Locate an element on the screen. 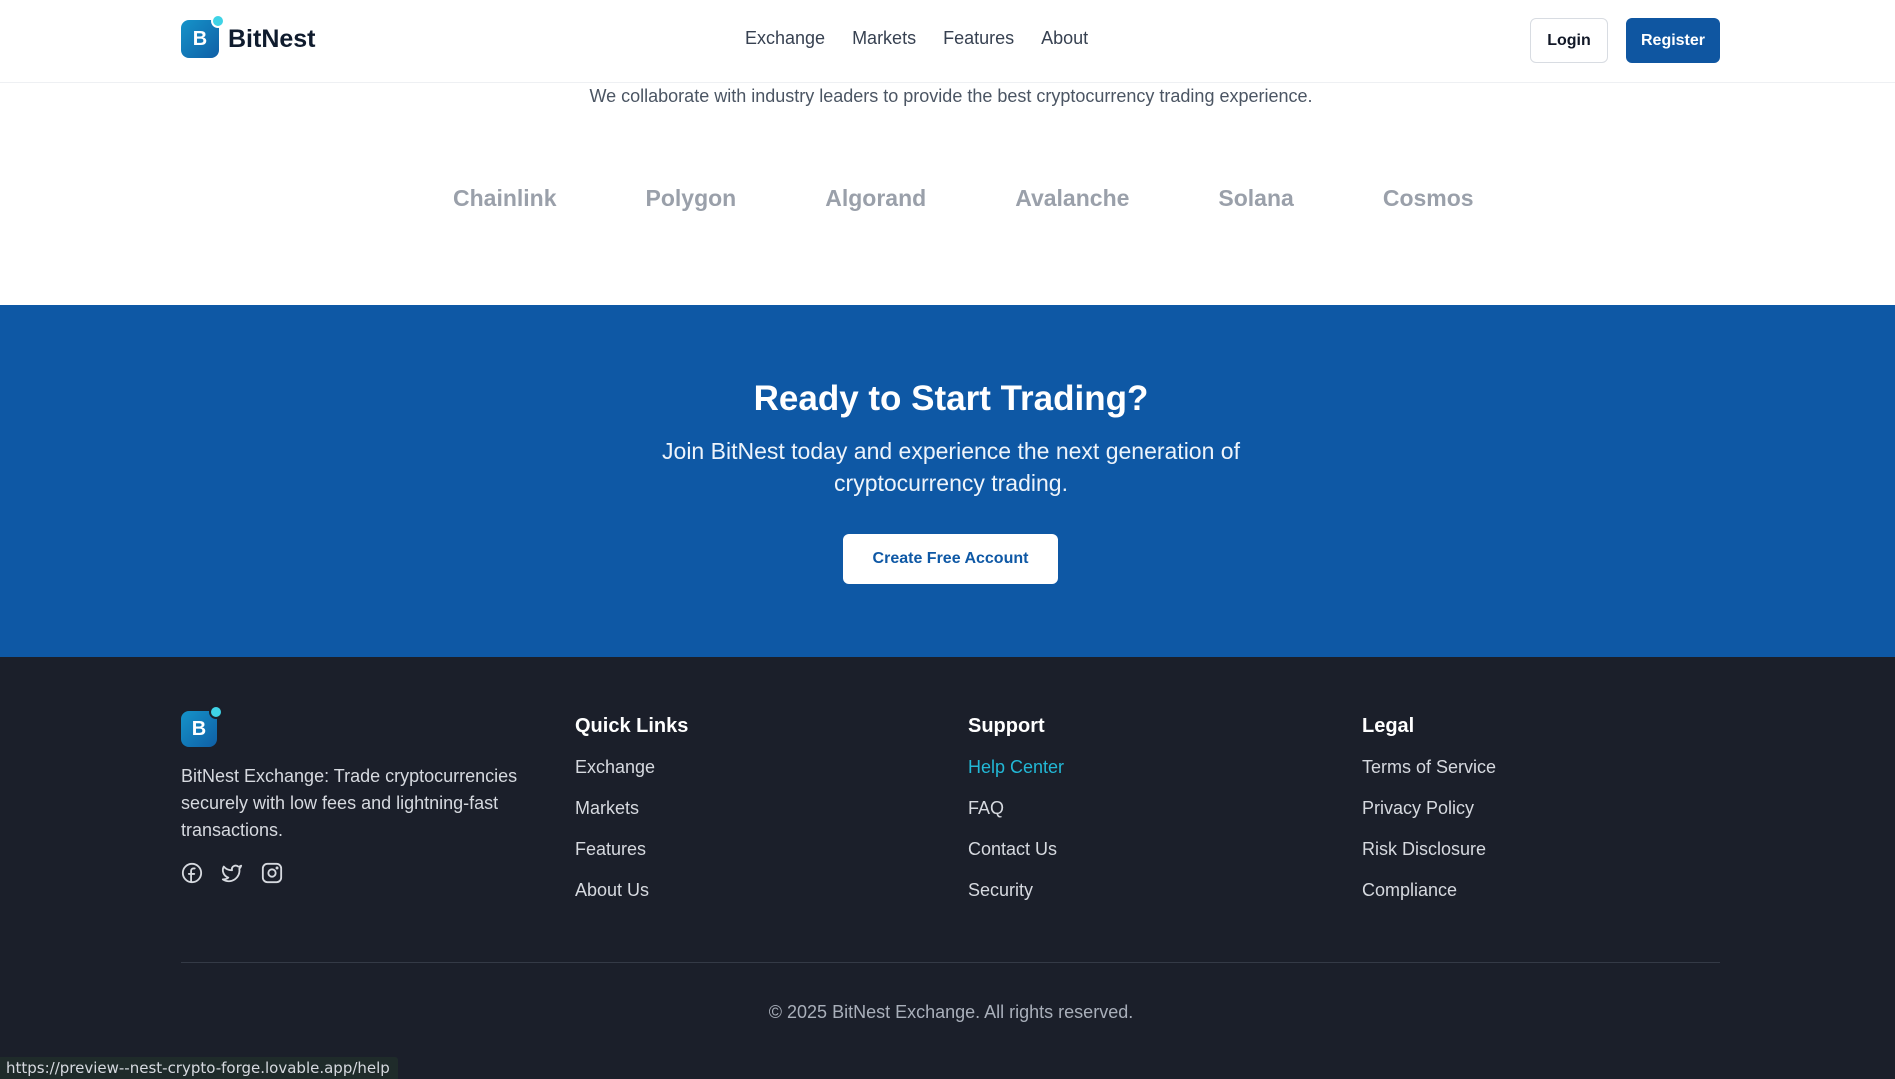 The width and height of the screenshot is (1895, 1079). social-links is located at coordinates (241, 873).